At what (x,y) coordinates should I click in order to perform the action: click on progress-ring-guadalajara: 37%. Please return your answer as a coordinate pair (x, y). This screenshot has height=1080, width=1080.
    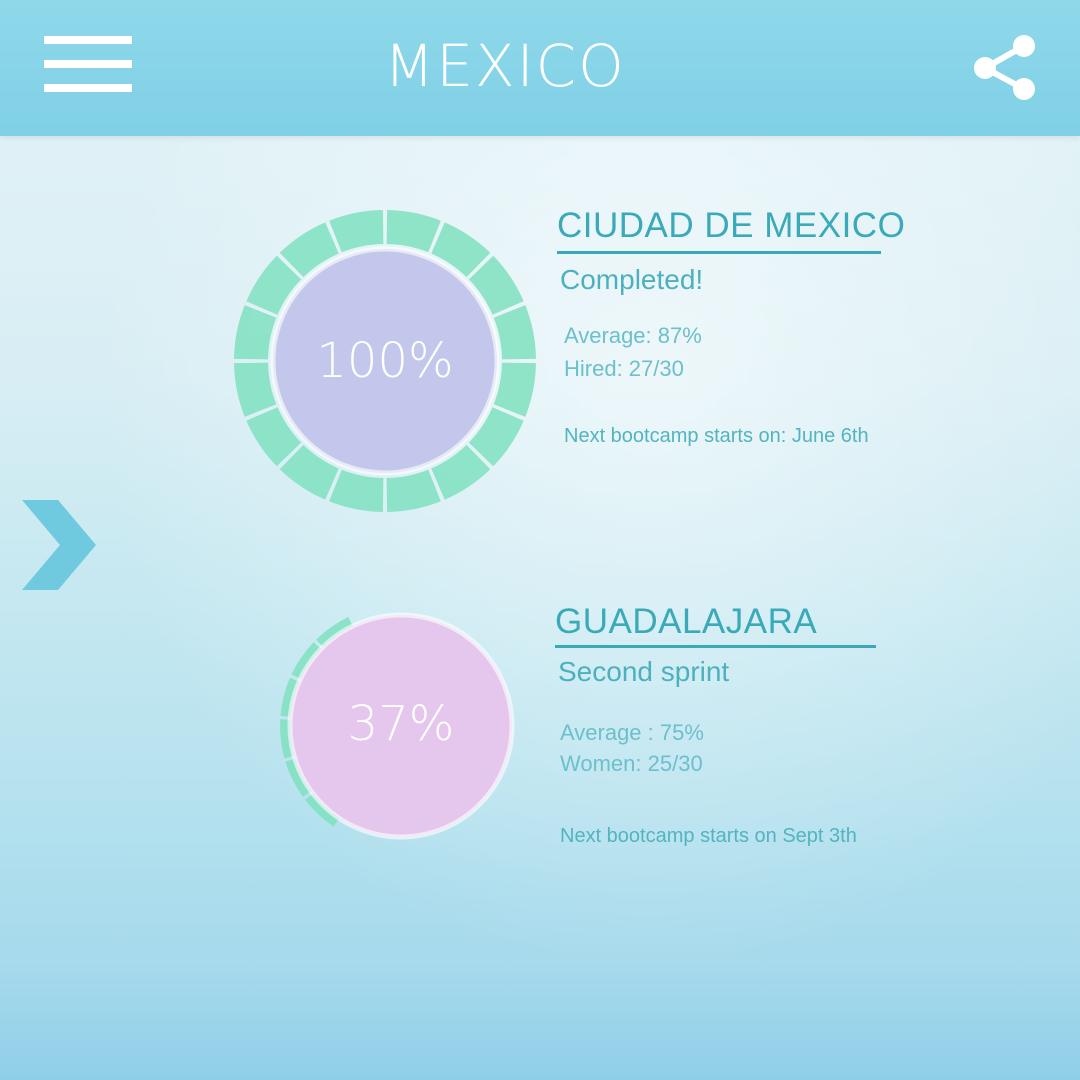
    Looking at the image, I should click on (401, 758).